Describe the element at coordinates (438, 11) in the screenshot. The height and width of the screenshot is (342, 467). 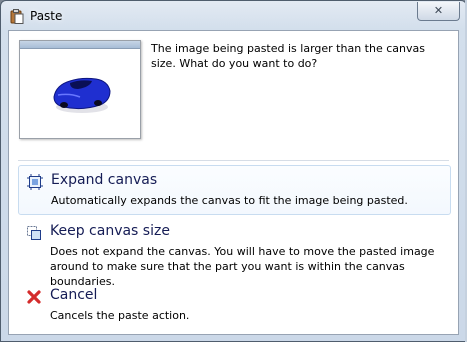
I see `close-button: ✕` at that location.